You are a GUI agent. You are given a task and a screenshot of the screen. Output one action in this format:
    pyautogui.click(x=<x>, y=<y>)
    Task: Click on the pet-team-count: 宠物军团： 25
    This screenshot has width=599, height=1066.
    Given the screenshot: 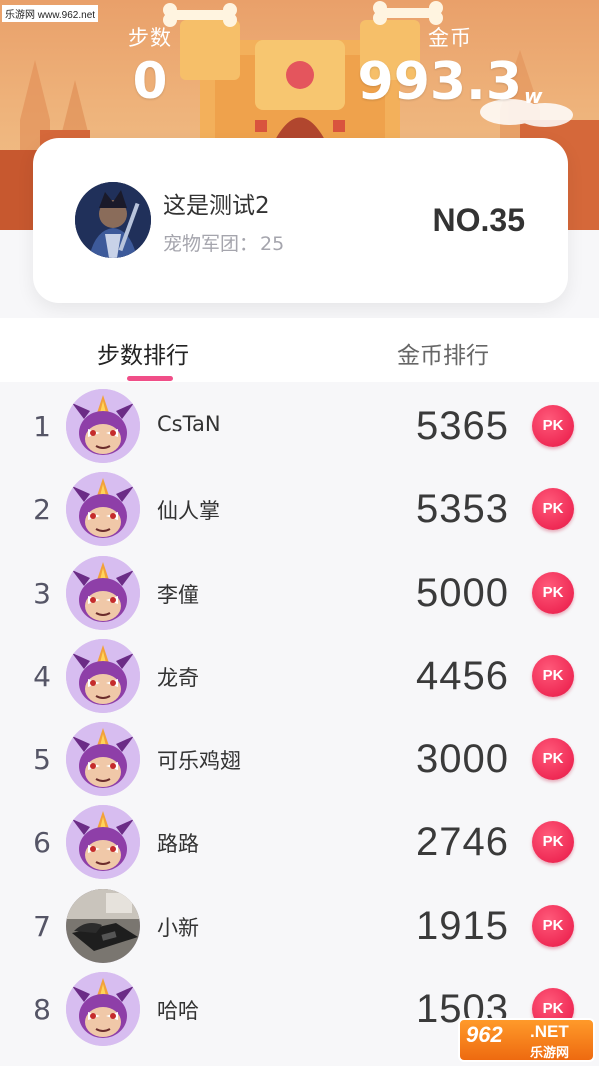 What is the action you would take?
    pyautogui.click(x=224, y=244)
    